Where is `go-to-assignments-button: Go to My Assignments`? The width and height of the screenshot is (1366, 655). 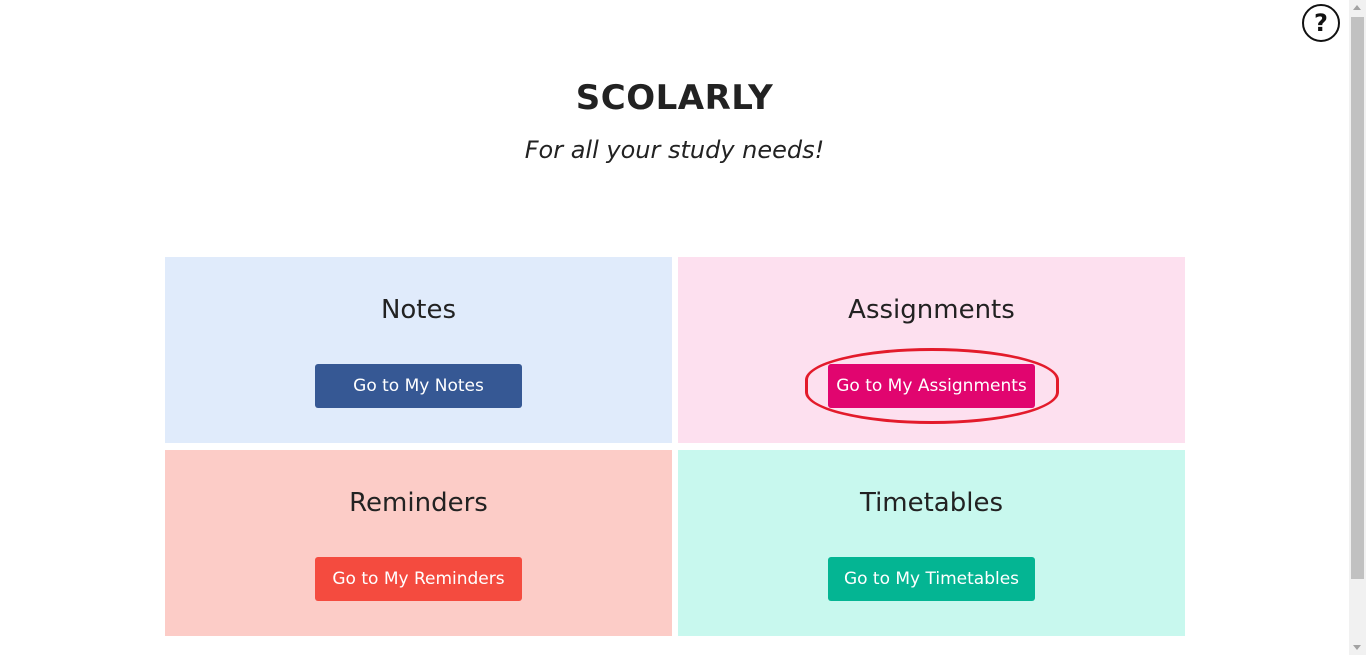
go-to-assignments-button: Go to My Assignments is located at coordinates (931, 386).